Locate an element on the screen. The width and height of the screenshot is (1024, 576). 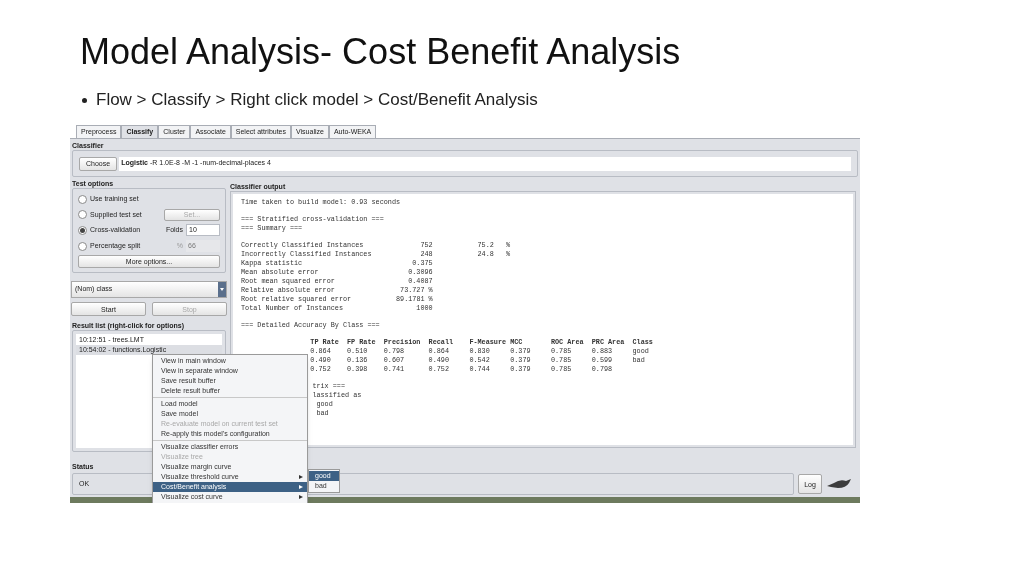
bullet-icon is located at coordinates (84, 100).